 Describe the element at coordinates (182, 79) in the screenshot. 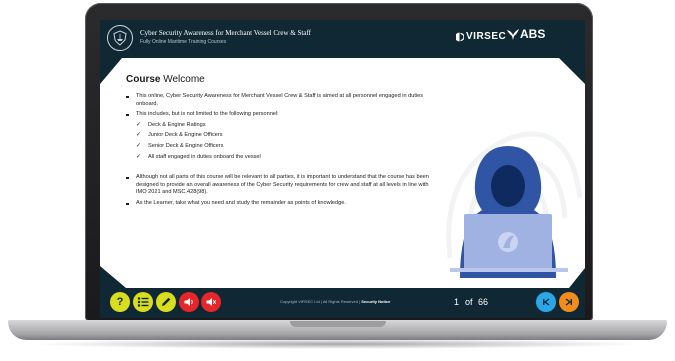

I see `slide-heading-rest: Welcome` at that location.